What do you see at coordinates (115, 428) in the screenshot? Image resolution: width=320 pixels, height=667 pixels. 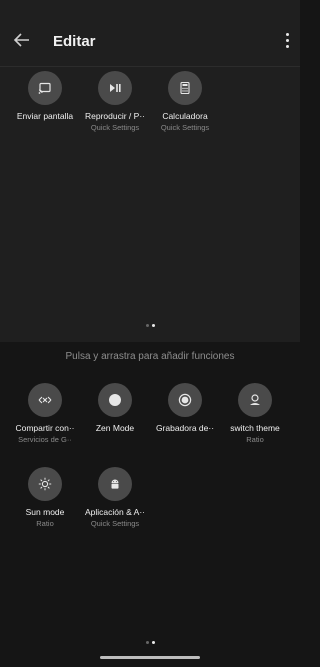 I see `tile-label: Zen Mode` at bounding box center [115, 428].